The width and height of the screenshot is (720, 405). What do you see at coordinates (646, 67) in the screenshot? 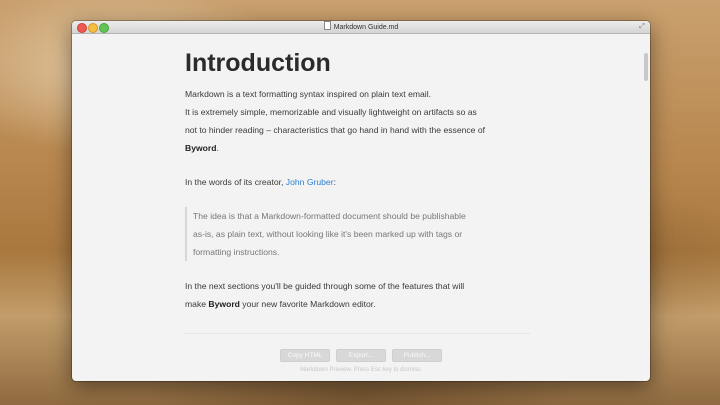
I see `scrollbar-thumb` at bounding box center [646, 67].